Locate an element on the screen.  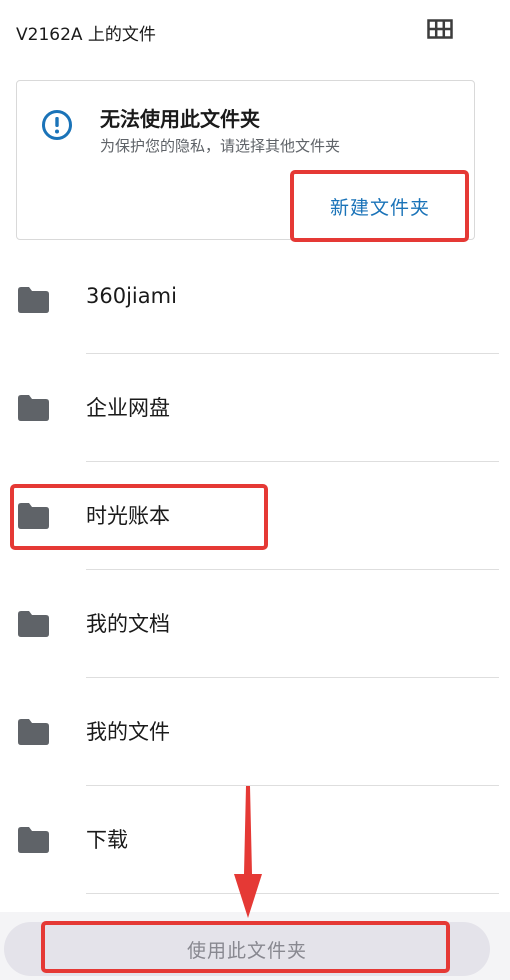
folder-row: 360jiami is located at coordinates (255, 300).